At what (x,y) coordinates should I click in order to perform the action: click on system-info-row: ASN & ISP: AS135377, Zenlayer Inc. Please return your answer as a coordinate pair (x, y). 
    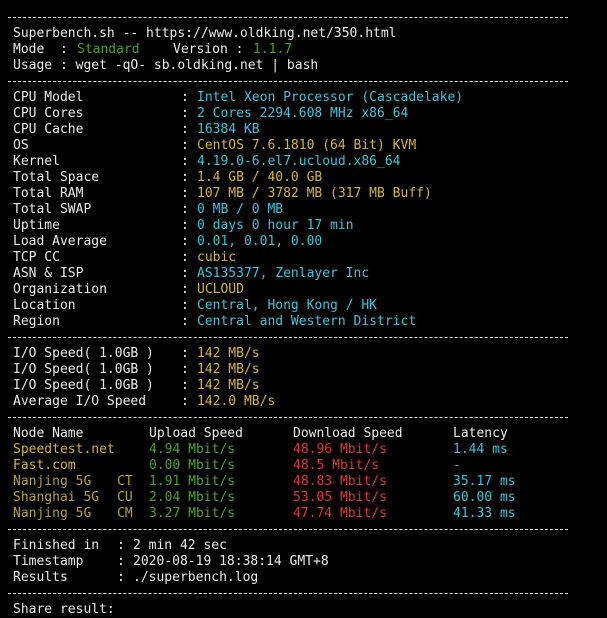
    Looking at the image, I should click on (310, 274).